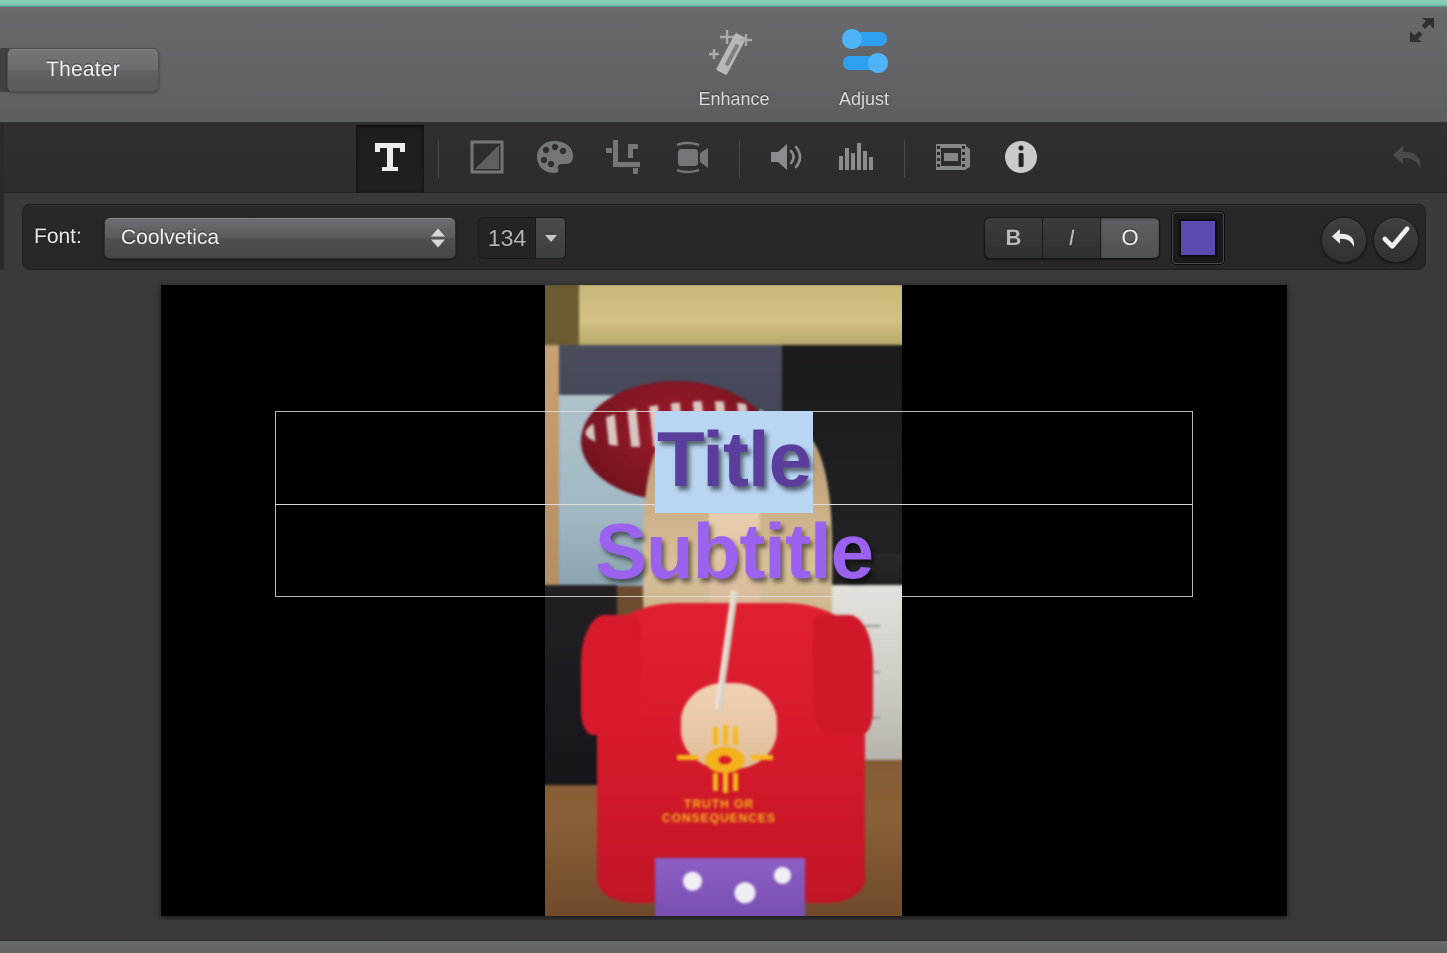  Describe the element at coordinates (719, 811) in the screenshot. I see `shirt-text: TRUTH OR CONSEQUENCES` at that location.